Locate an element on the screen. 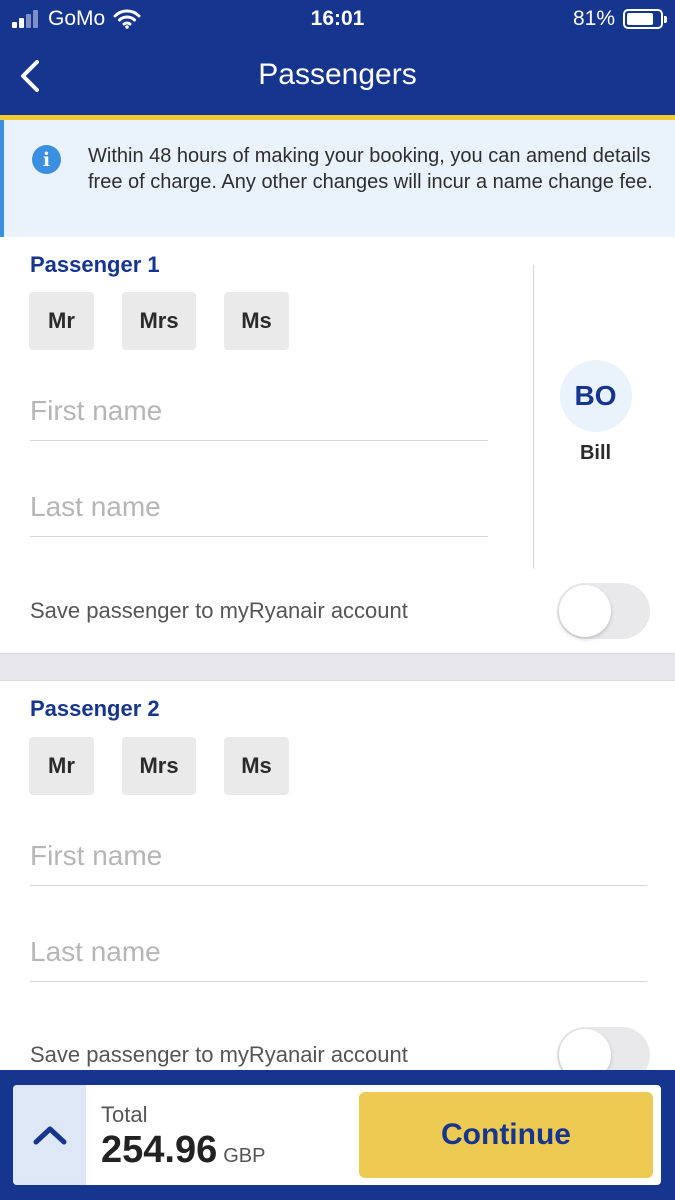  expand-summary-button is located at coordinates (49, 1135).